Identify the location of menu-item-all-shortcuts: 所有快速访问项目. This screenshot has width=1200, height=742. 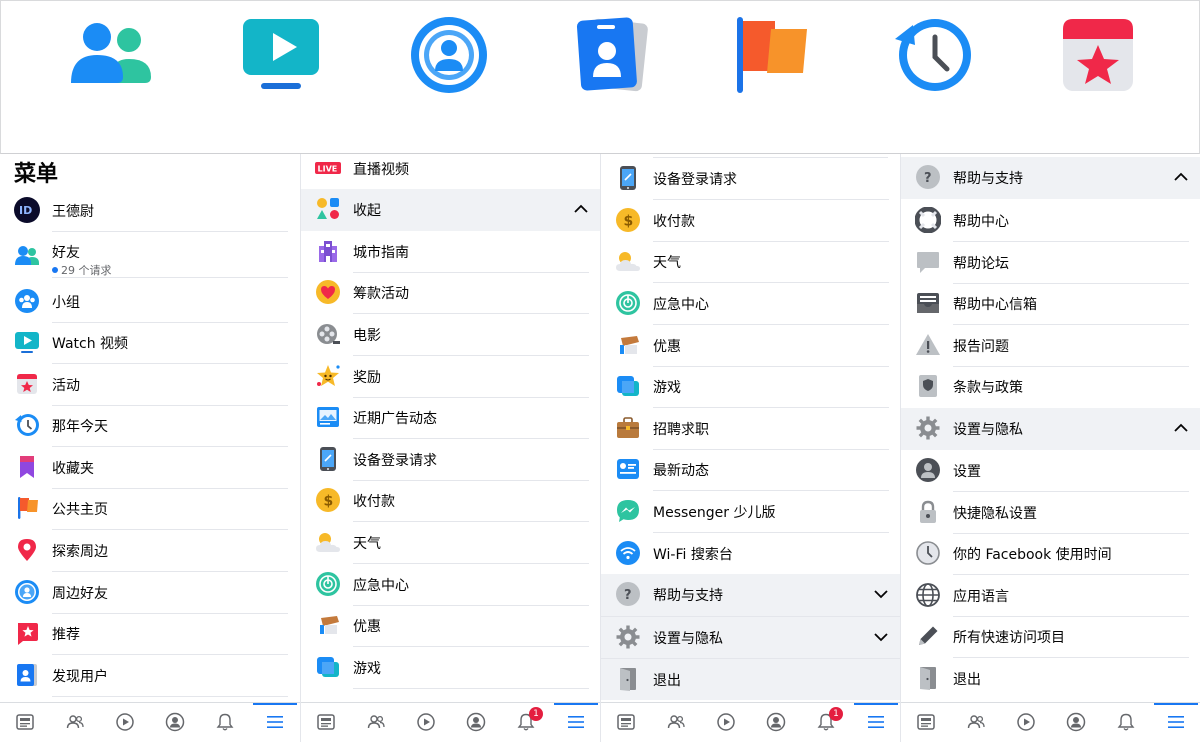
(1050, 637).